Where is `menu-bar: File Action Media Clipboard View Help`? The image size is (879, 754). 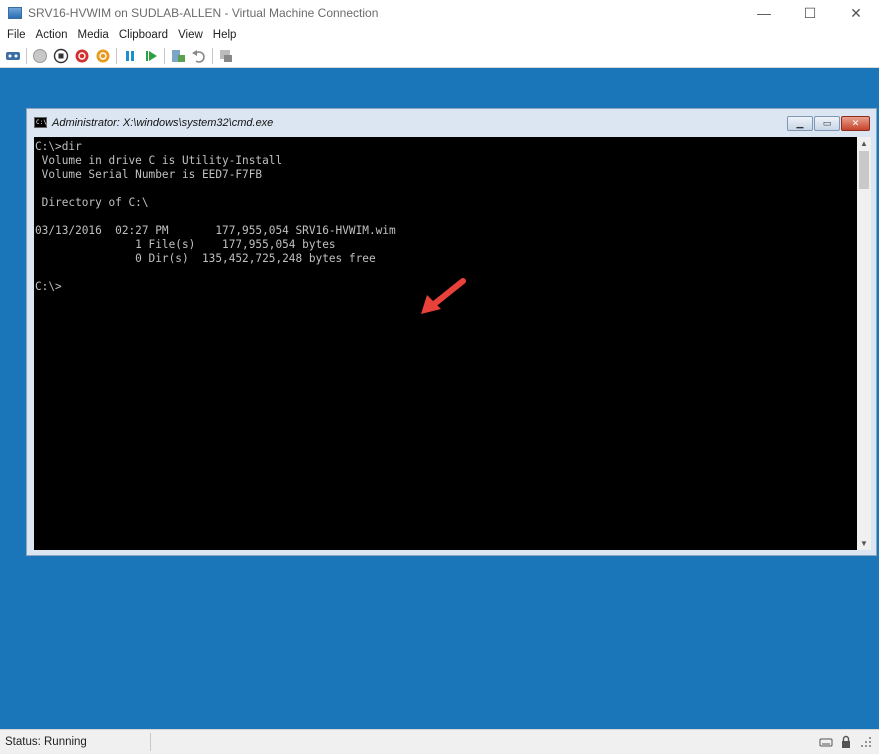 menu-bar: File Action Media Clipboard View Help is located at coordinates (439, 35).